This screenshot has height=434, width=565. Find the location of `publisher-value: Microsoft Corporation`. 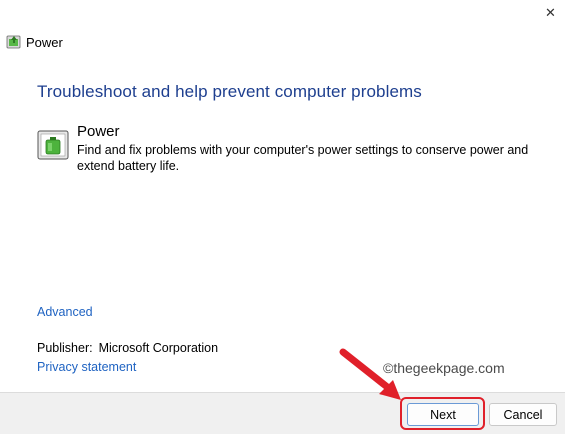

publisher-value: Microsoft Corporation is located at coordinates (158, 348).